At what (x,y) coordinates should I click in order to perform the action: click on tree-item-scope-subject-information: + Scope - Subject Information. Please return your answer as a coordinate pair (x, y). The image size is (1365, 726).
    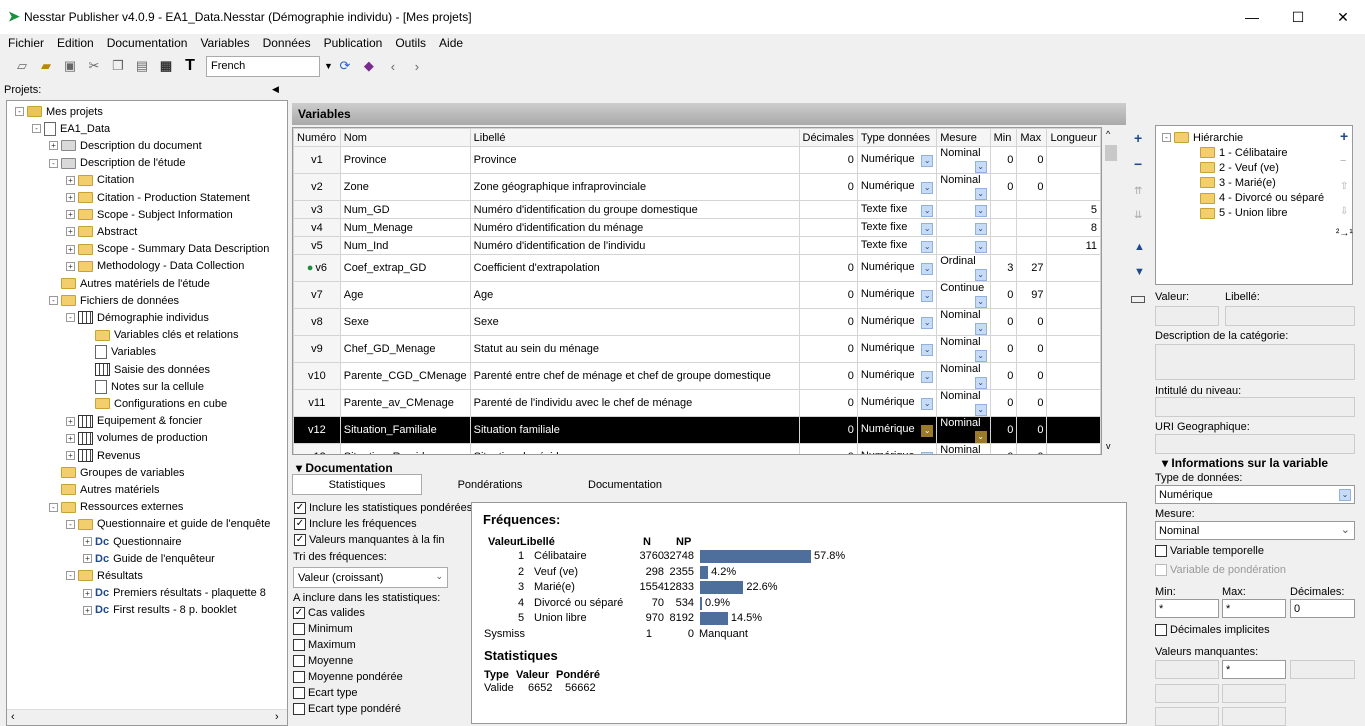
    Looking at the image, I should click on (149, 214).